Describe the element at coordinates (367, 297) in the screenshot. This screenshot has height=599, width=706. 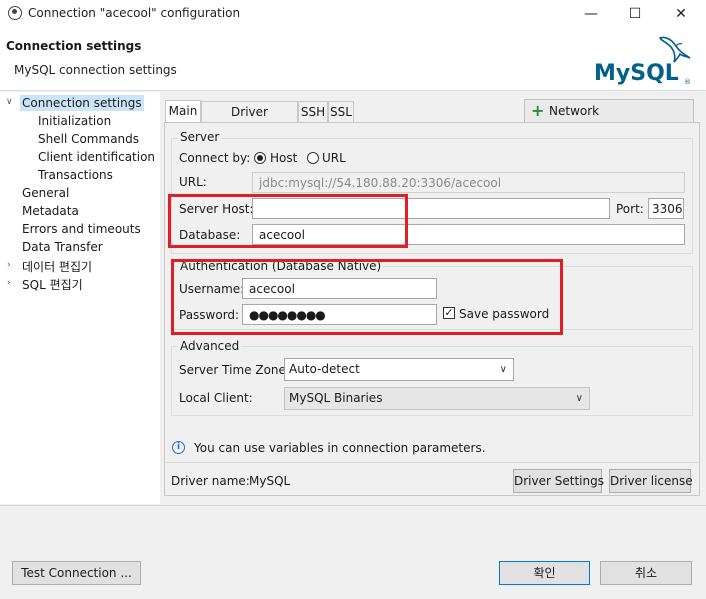
I see `highlight-box-auth` at that location.